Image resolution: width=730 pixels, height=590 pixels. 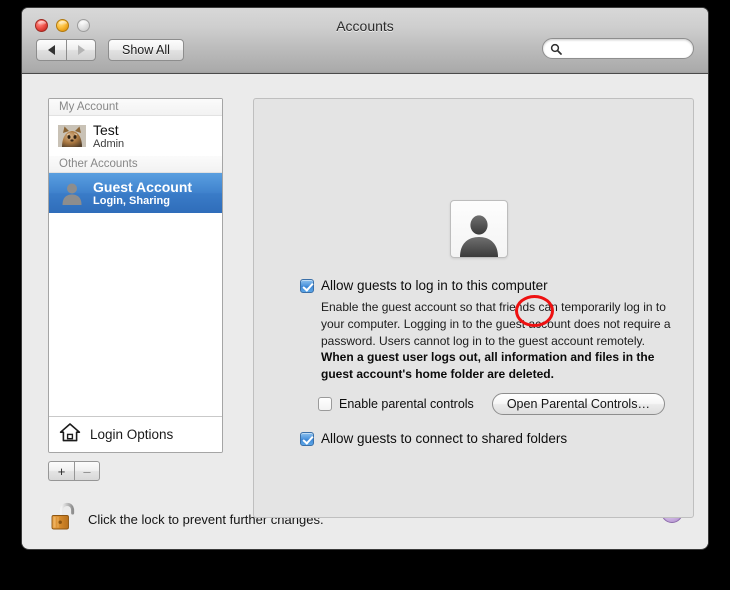 What do you see at coordinates (135, 136) in the screenshot?
I see `list-item-test-account: Test Admin` at bounding box center [135, 136].